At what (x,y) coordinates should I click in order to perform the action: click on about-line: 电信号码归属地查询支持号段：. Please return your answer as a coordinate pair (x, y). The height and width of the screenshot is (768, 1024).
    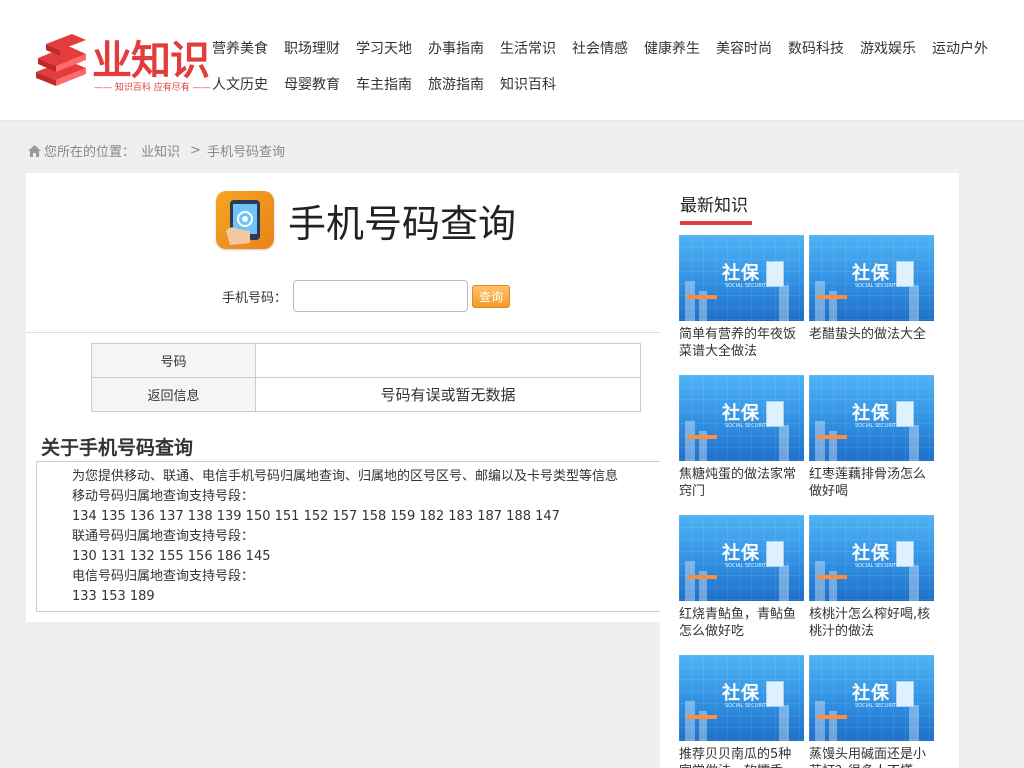
    Looking at the image, I should click on (163, 576).